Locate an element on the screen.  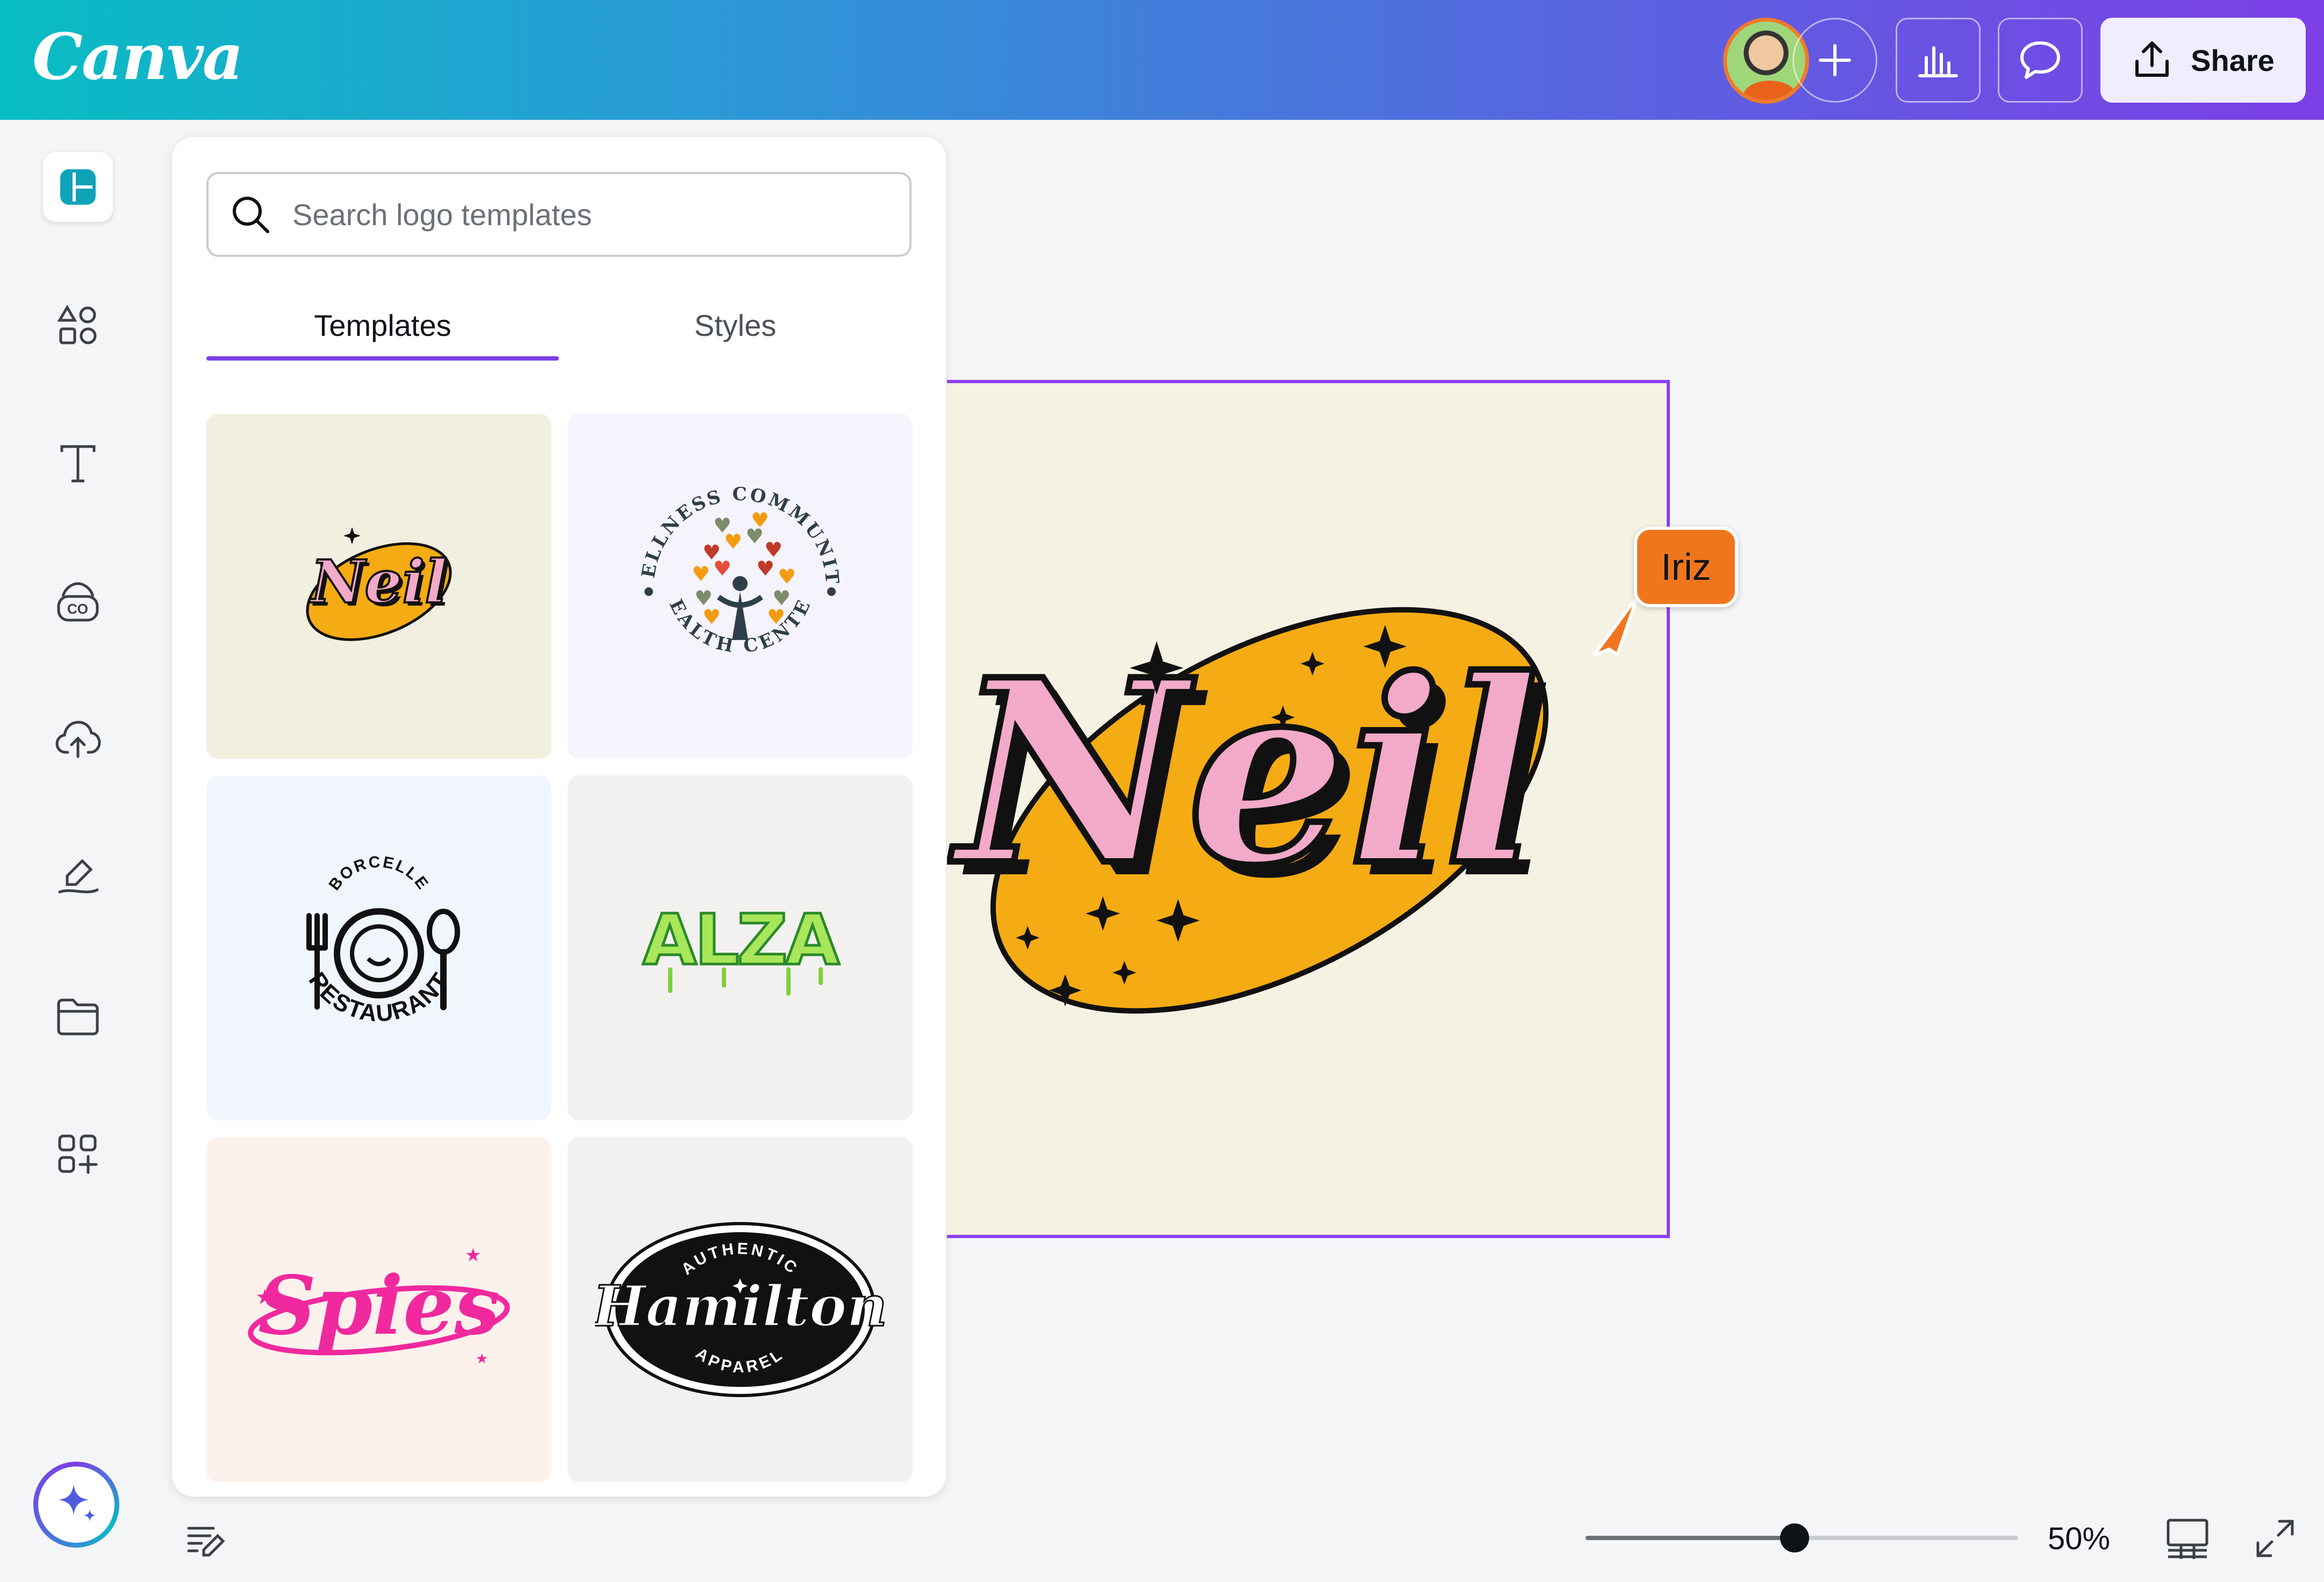
fullscreen-icon is located at coordinates (2275, 1538).